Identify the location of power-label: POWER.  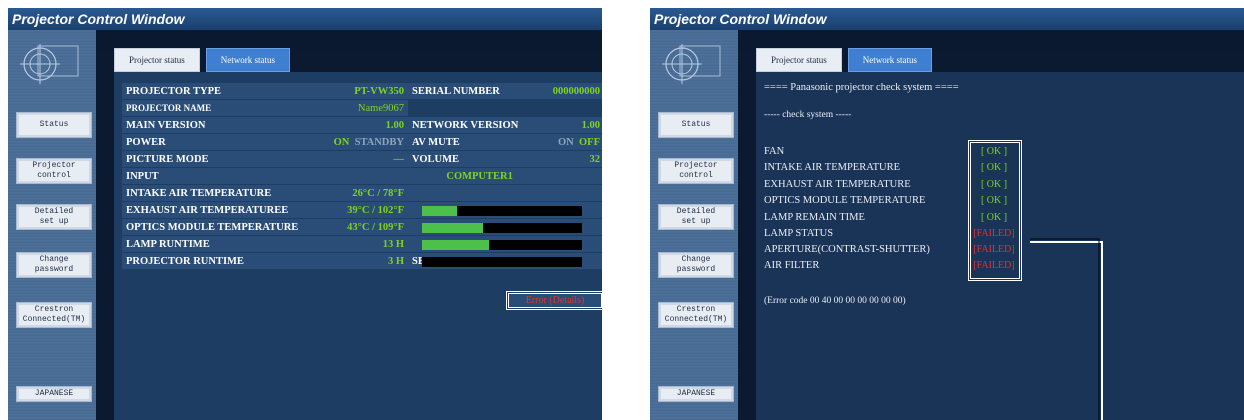
(224, 142).